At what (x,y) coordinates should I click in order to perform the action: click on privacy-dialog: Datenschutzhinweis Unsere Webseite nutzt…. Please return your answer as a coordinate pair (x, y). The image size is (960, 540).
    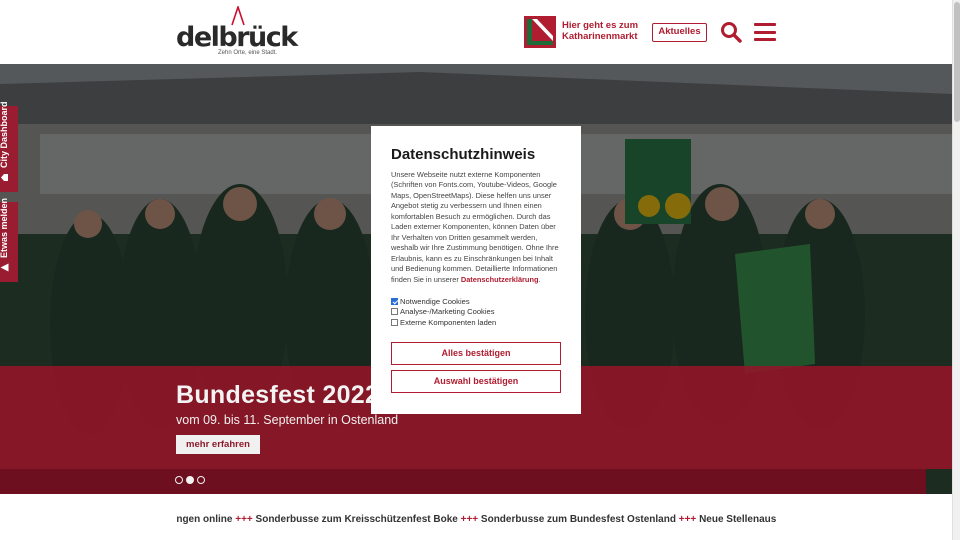
    Looking at the image, I should click on (476, 270).